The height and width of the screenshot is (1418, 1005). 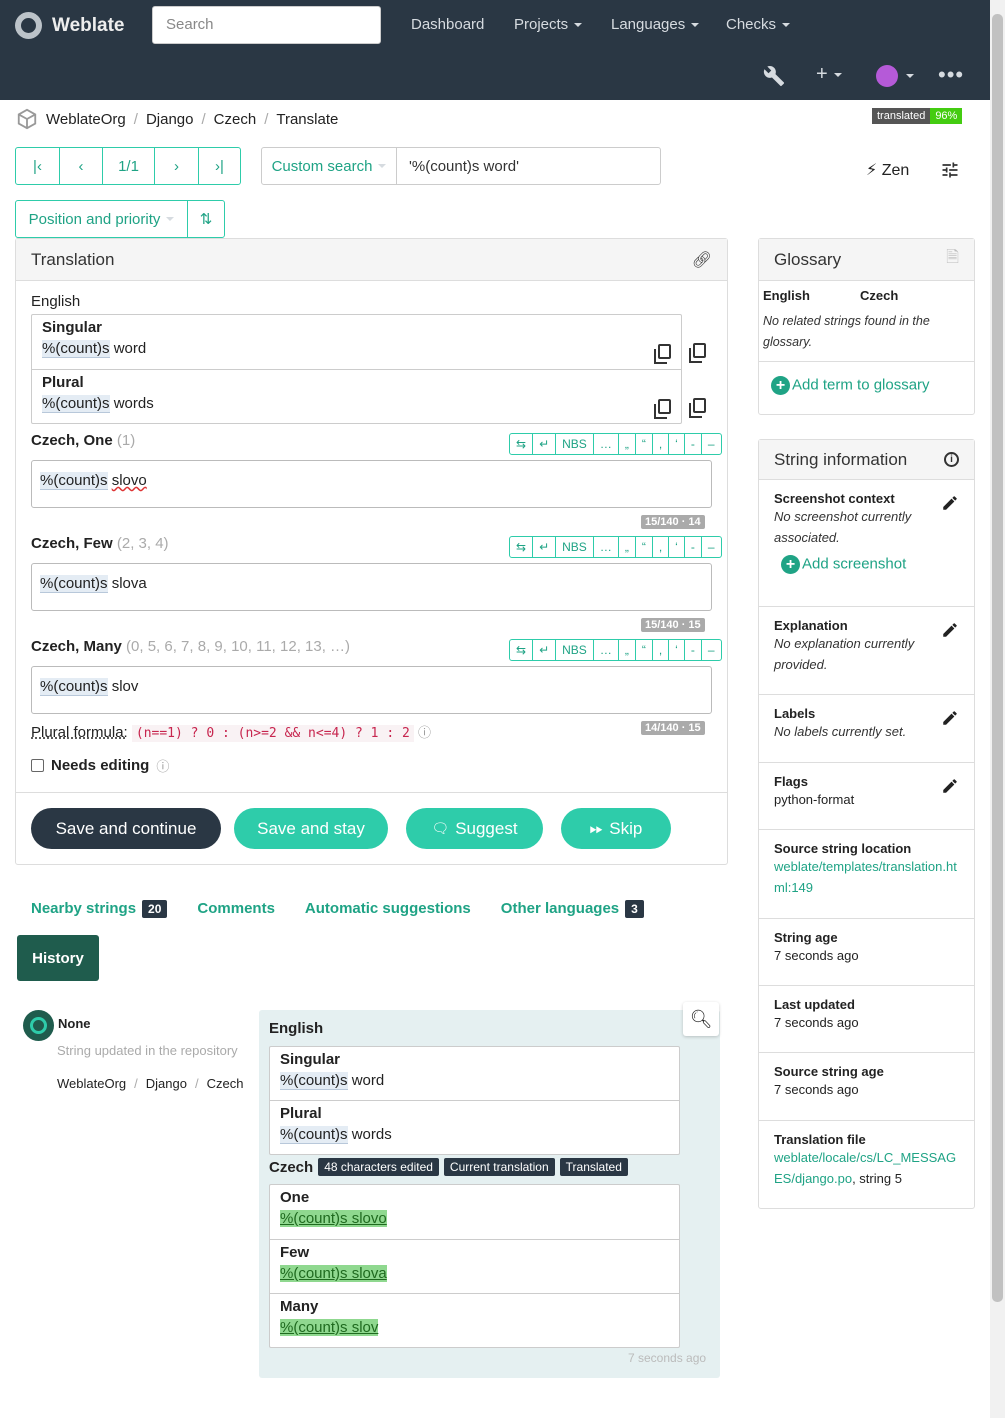 What do you see at coordinates (126, 828) in the screenshot?
I see `save-continue-button: Save and continue` at bounding box center [126, 828].